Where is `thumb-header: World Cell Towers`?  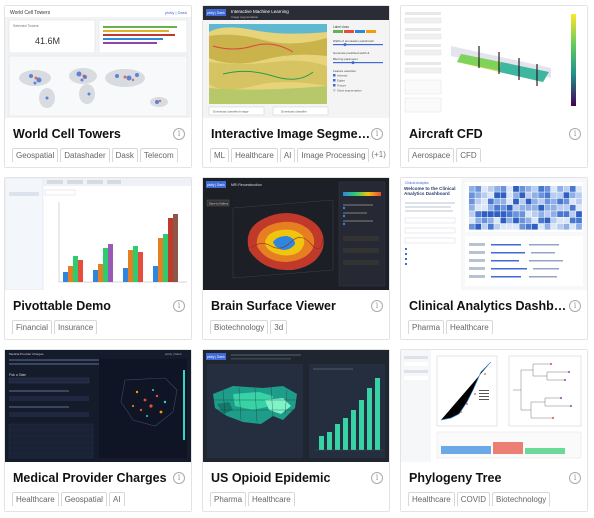
thumb-header: World Cell Towers is located at coordinates (30, 13).